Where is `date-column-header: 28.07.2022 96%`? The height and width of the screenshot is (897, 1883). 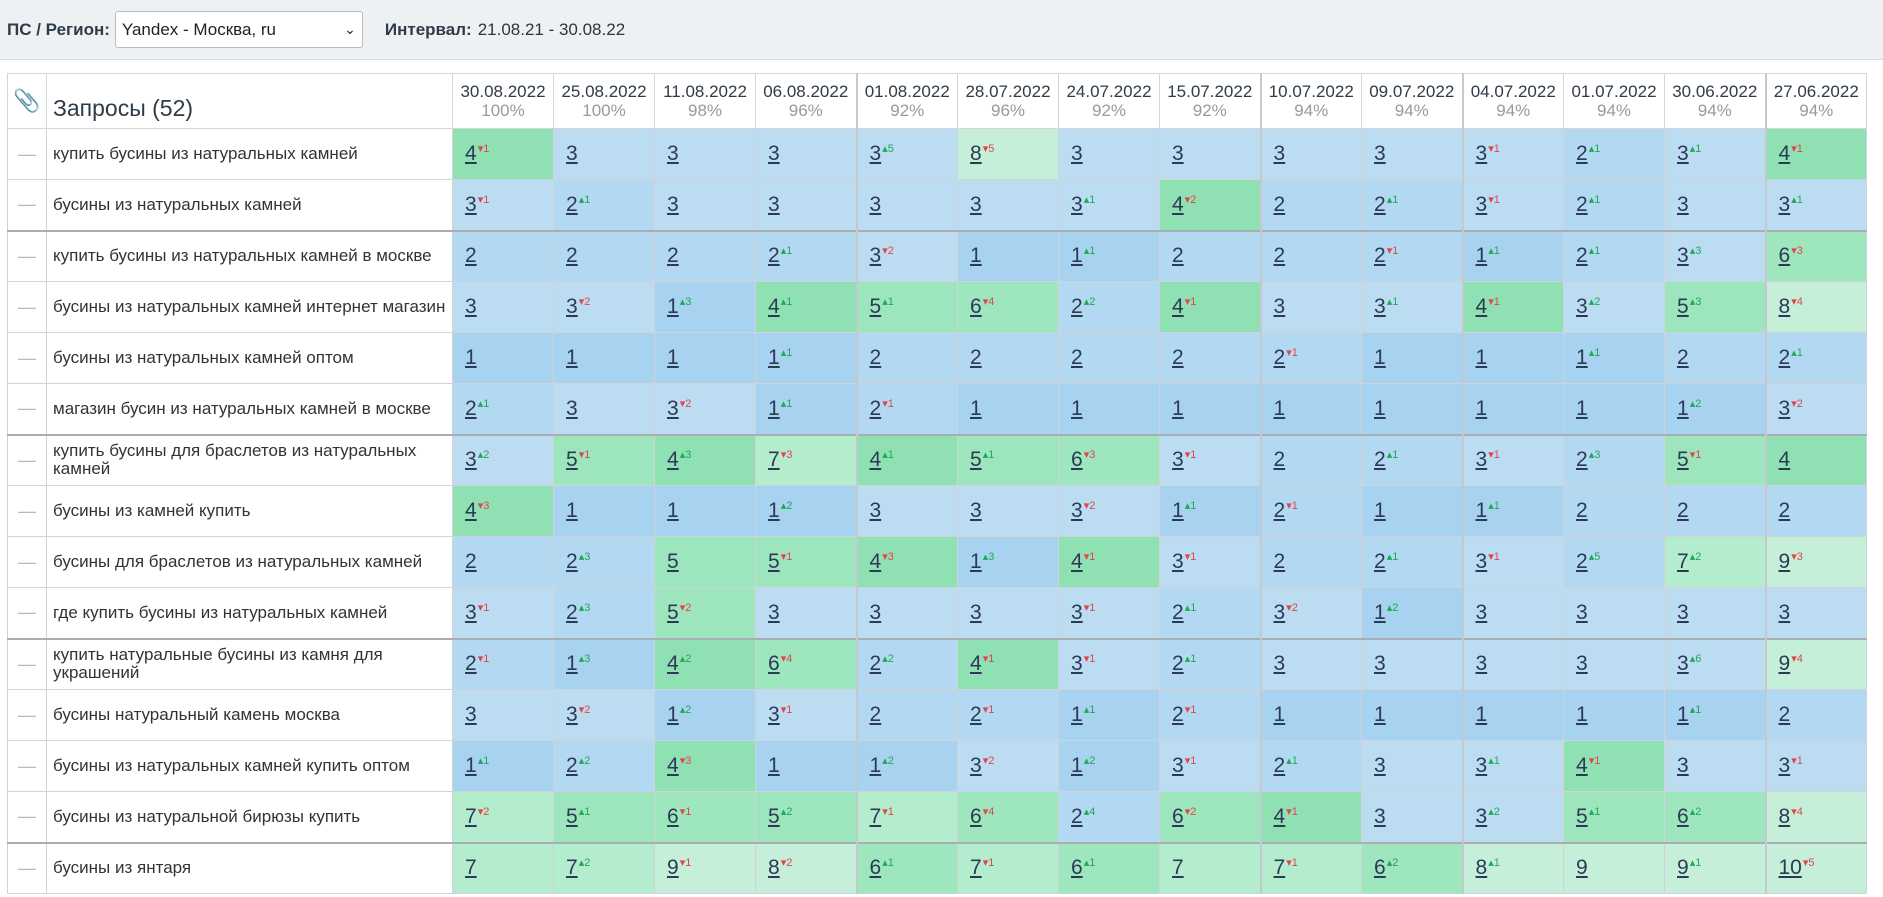 date-column-header: 28.07.2022 96% is located at coordinates (1008, 101).